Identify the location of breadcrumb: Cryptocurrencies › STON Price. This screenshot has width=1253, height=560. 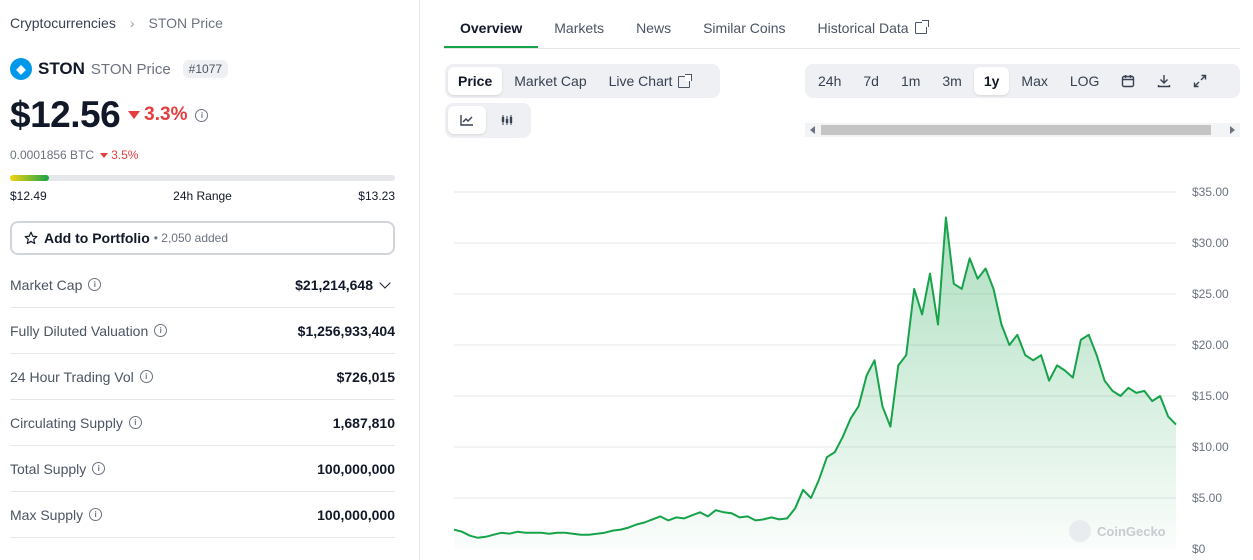
(116, 23).